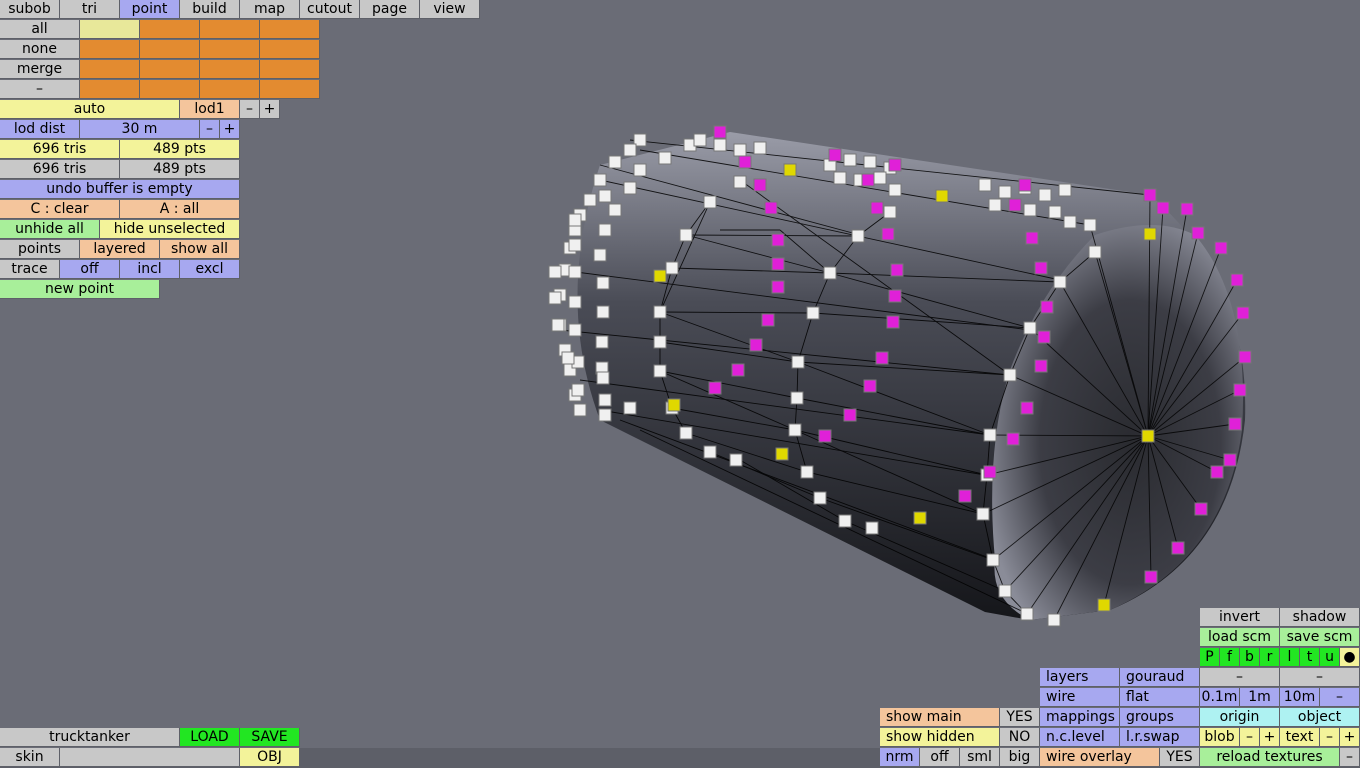 The height and width of the screenshot is (768, 1360). I want to click on text-dec-button: –, so click(1330, 737).